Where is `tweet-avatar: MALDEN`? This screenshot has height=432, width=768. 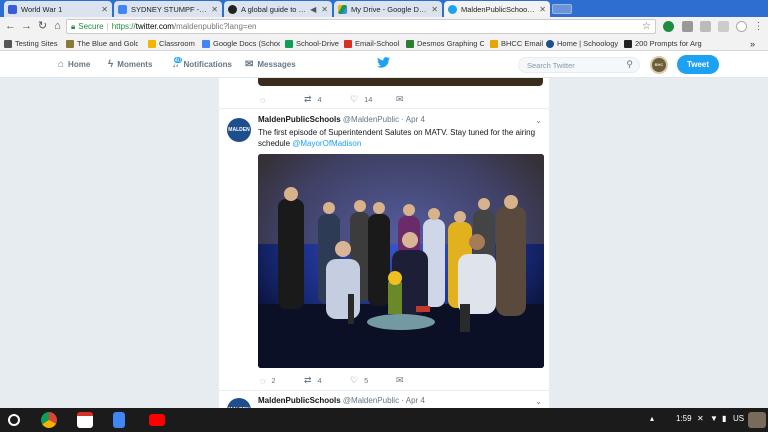 tweet-avatar: MALDEN is located at coordinates (239, 130).